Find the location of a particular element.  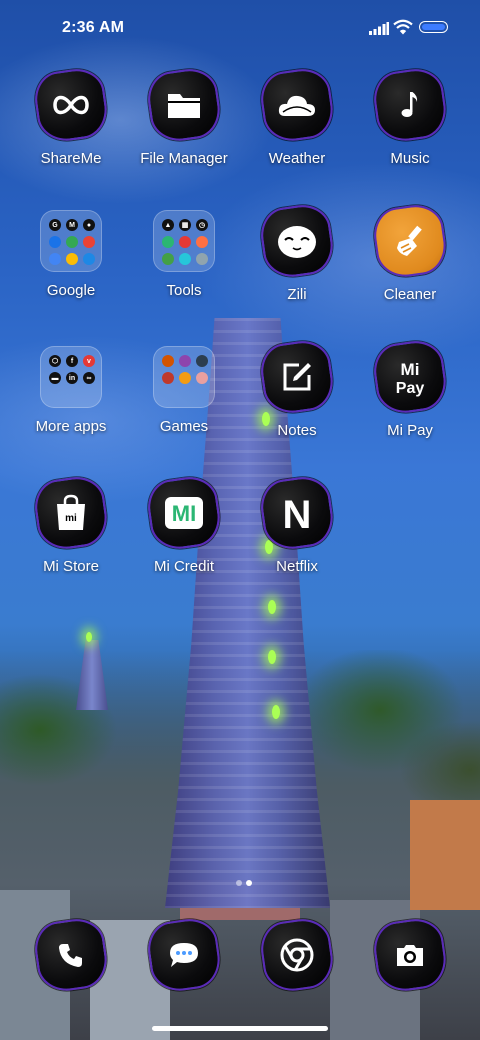

app-notes: Notes is located at coordinates (297, 388).